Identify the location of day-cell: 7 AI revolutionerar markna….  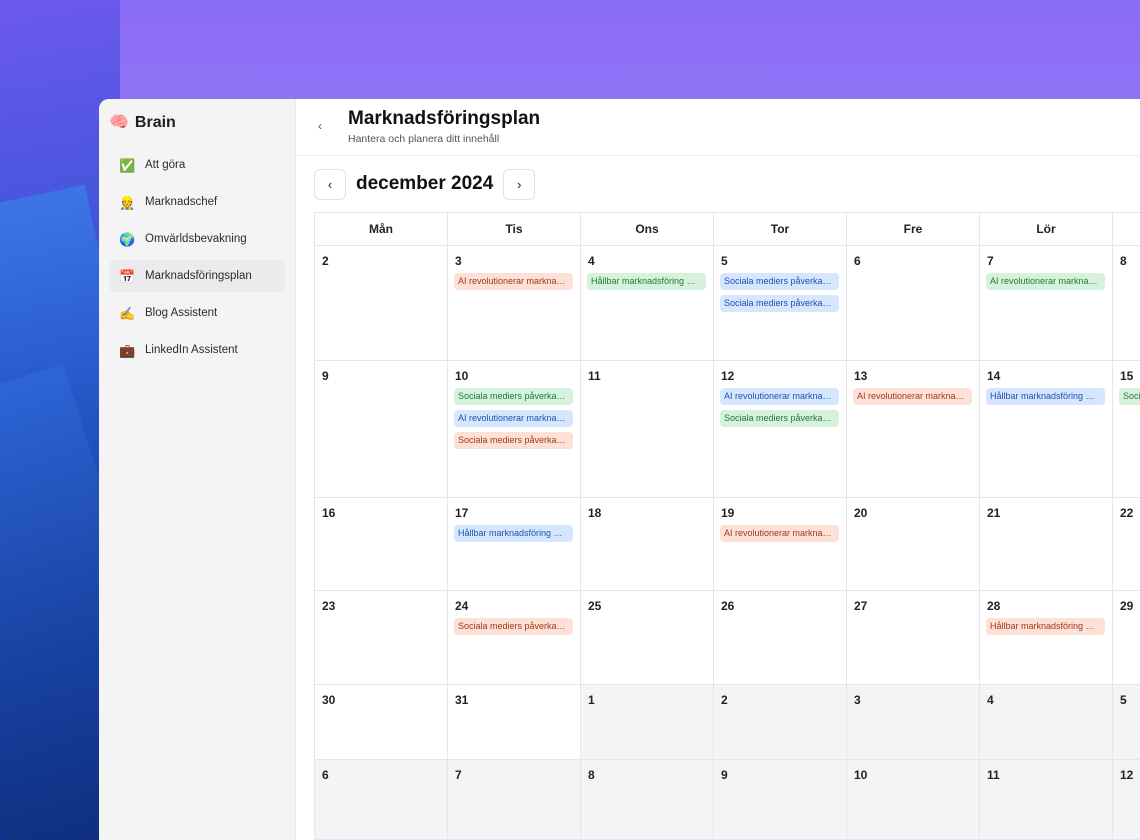
(1046, 303).